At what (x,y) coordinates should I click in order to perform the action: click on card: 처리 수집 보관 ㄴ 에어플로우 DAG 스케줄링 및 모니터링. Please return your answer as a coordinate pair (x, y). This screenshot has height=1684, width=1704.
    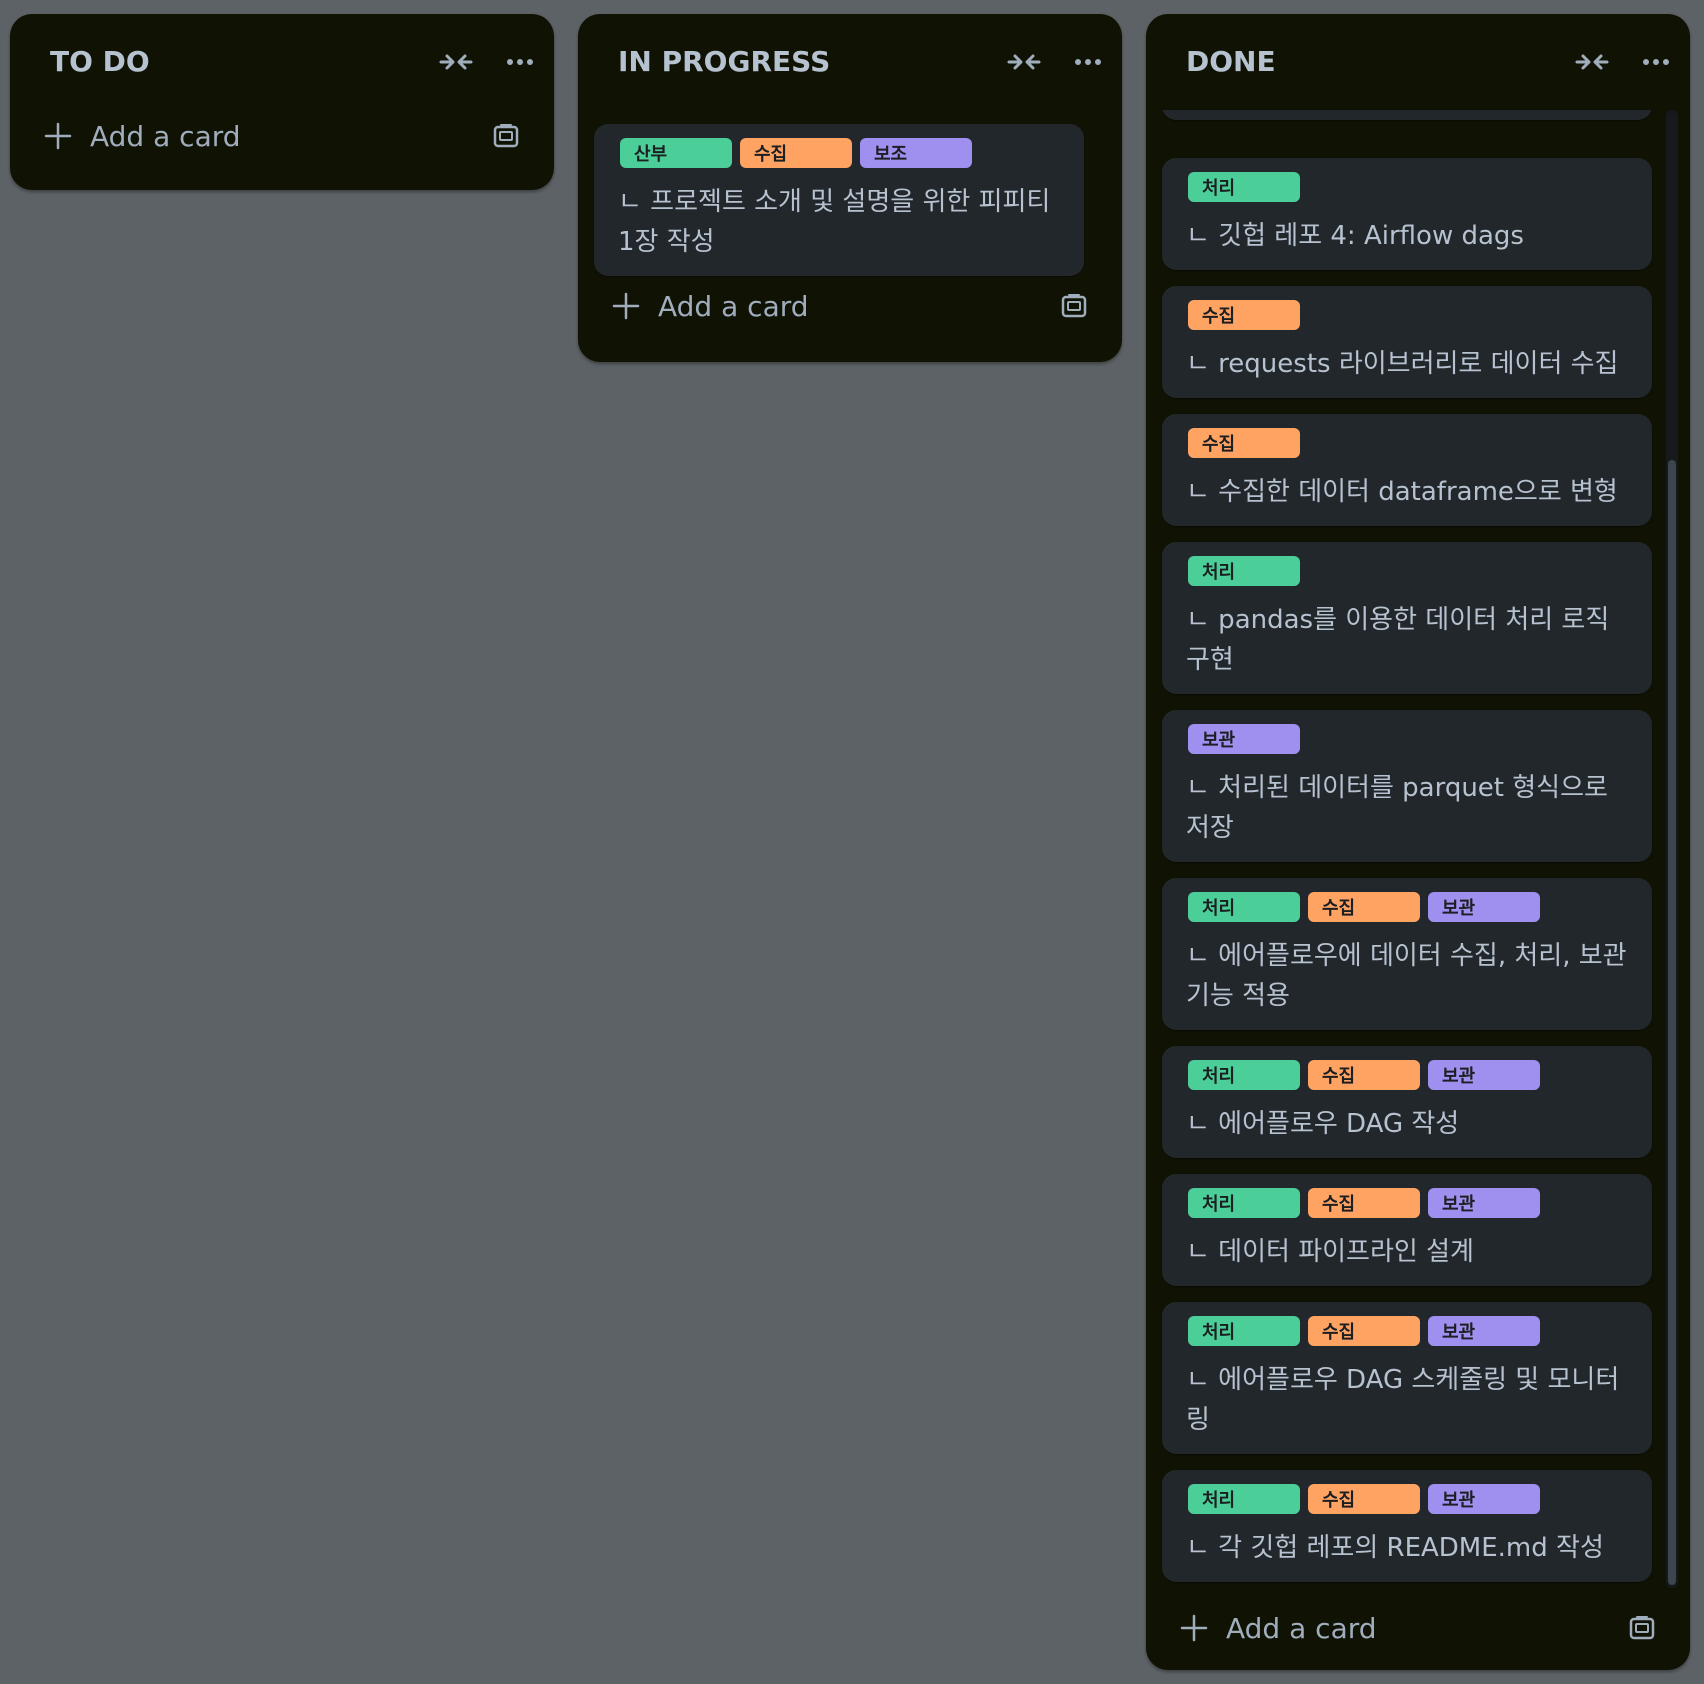
    Looking at the image, I should click on (1407, 1378).